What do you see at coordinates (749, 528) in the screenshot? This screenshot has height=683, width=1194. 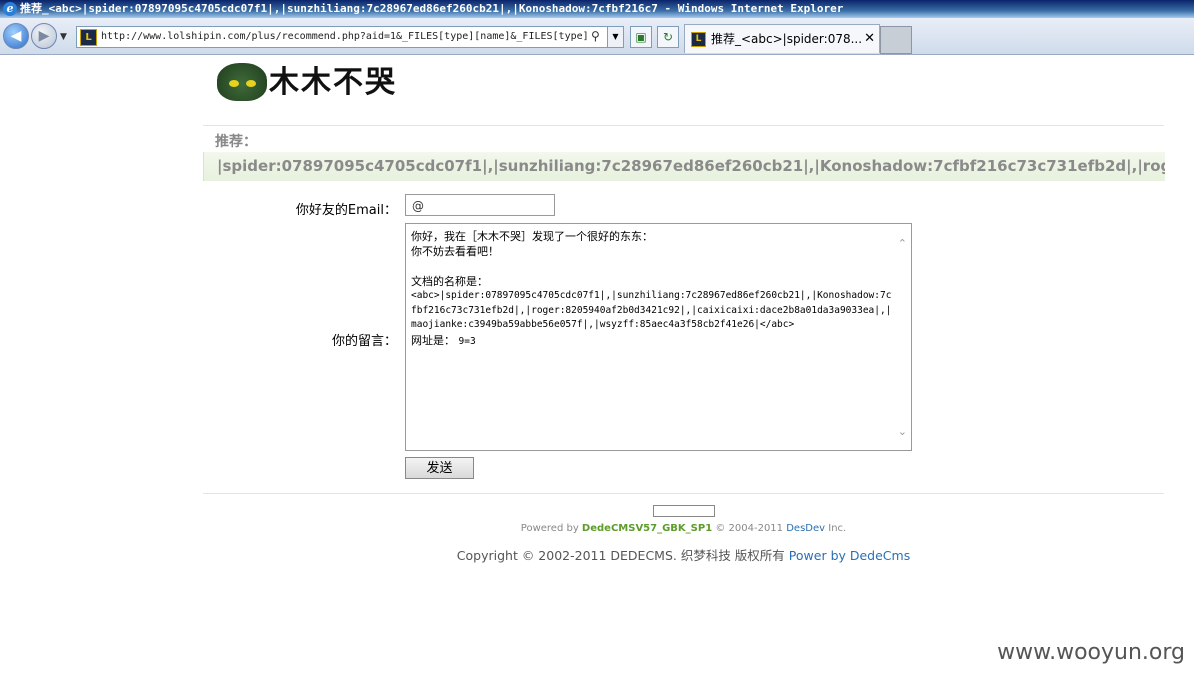 I see `powered-mid: © 2004-2011` at bounding box center [749, 528].